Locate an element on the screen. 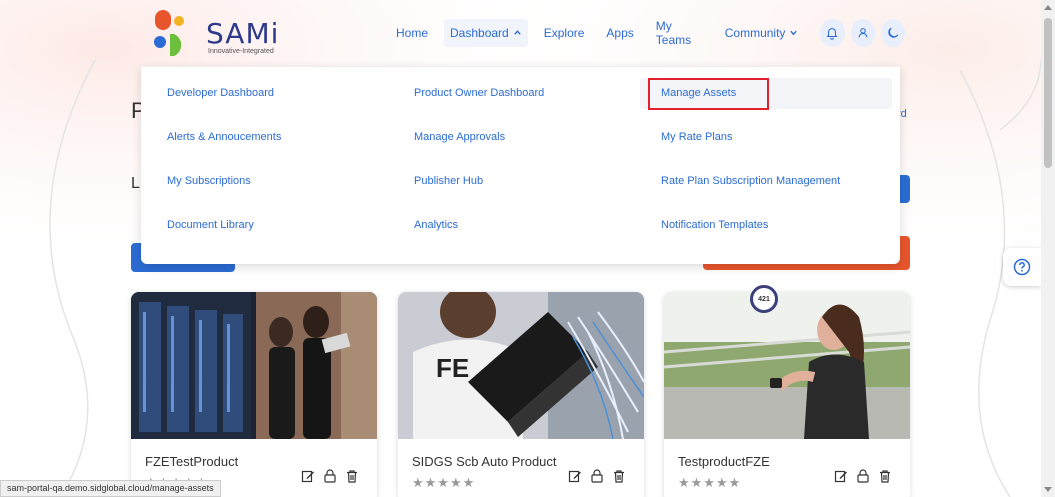 The width and height of the screenshot is (1055, 497). profile-button is located at coordinates (862, 33).